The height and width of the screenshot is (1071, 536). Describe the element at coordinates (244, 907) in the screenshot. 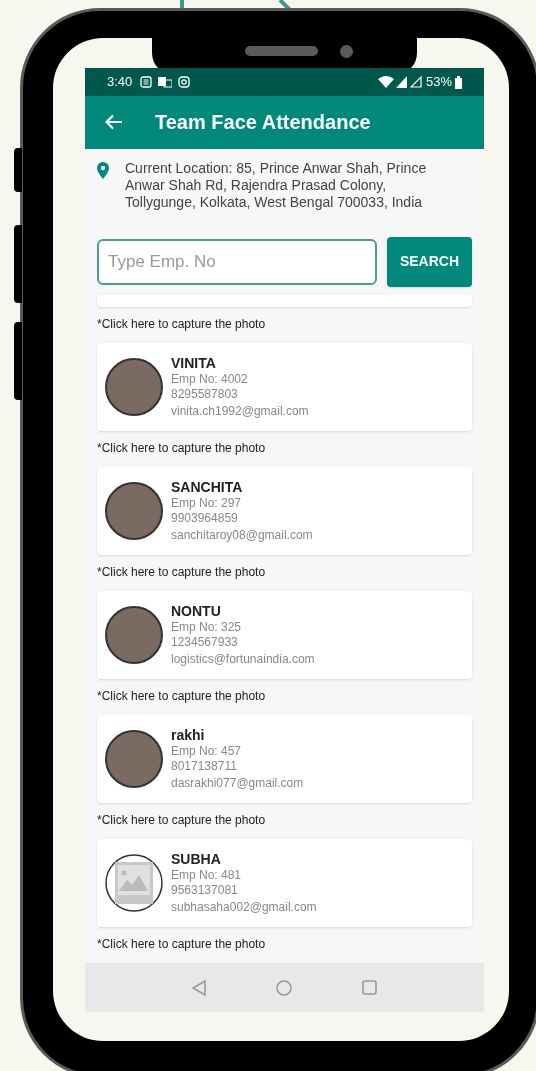

I see `employee-email: subhasaha002@gmail.com` at that location.